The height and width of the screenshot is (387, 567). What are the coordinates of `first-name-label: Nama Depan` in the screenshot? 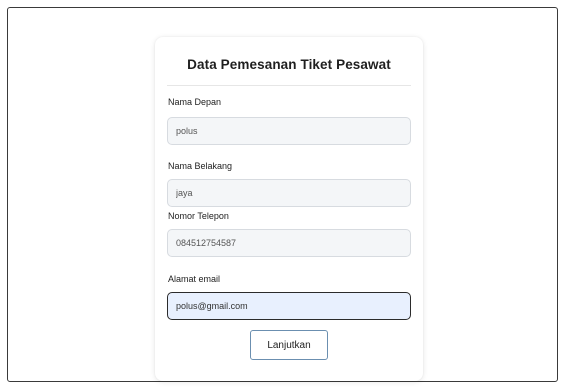 It's located at (195, 102).